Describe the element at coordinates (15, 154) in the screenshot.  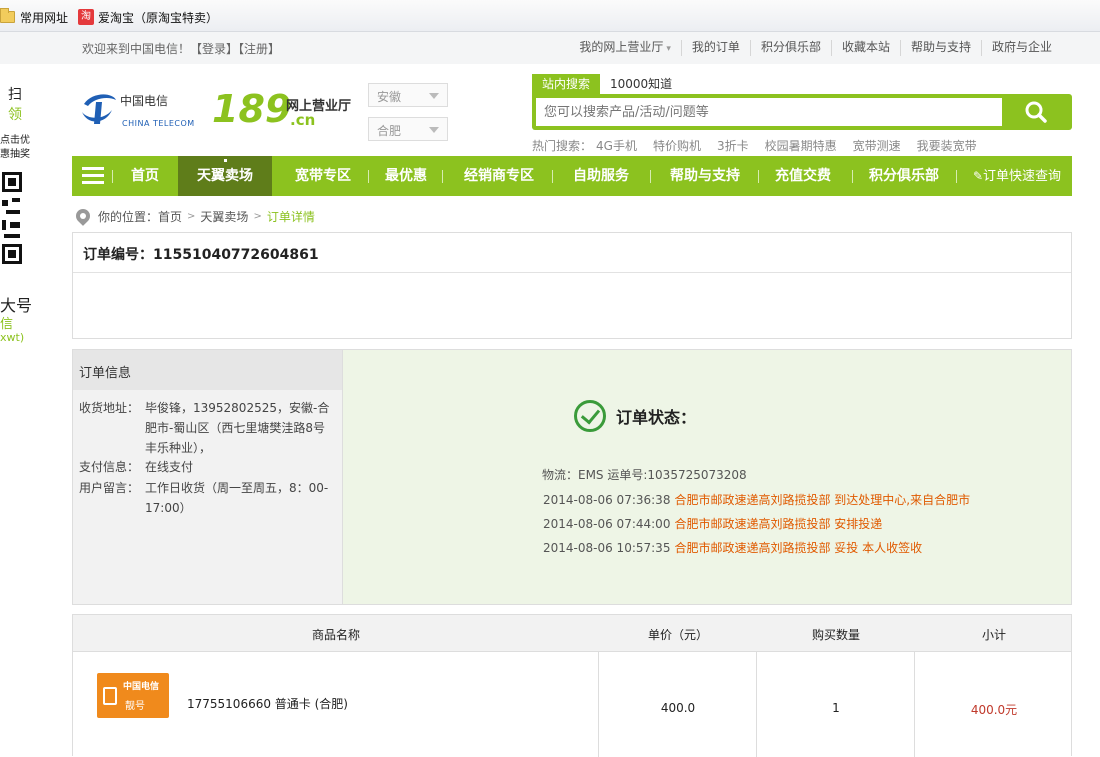
I see `side-lottery-text: 惠抽奖` at that location.